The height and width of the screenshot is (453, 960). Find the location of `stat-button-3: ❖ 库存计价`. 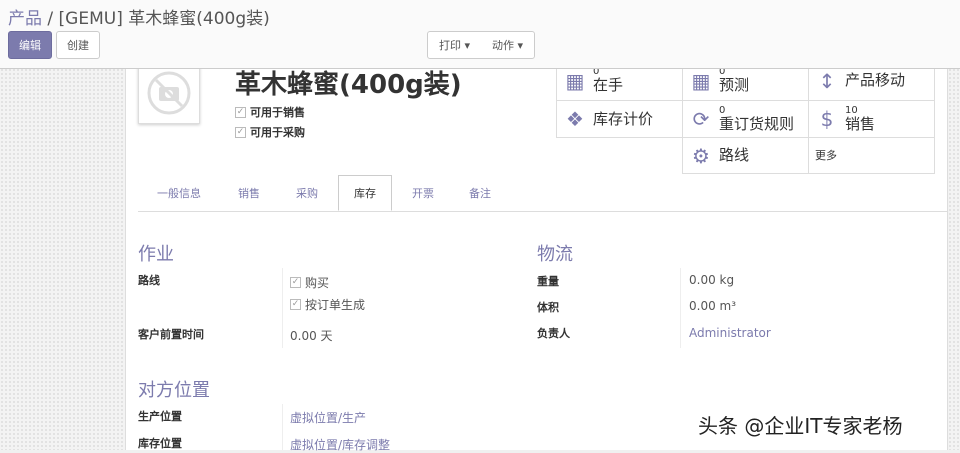

stat-button-3: ❖ 库存计价 is located at coordinates (619, 119).